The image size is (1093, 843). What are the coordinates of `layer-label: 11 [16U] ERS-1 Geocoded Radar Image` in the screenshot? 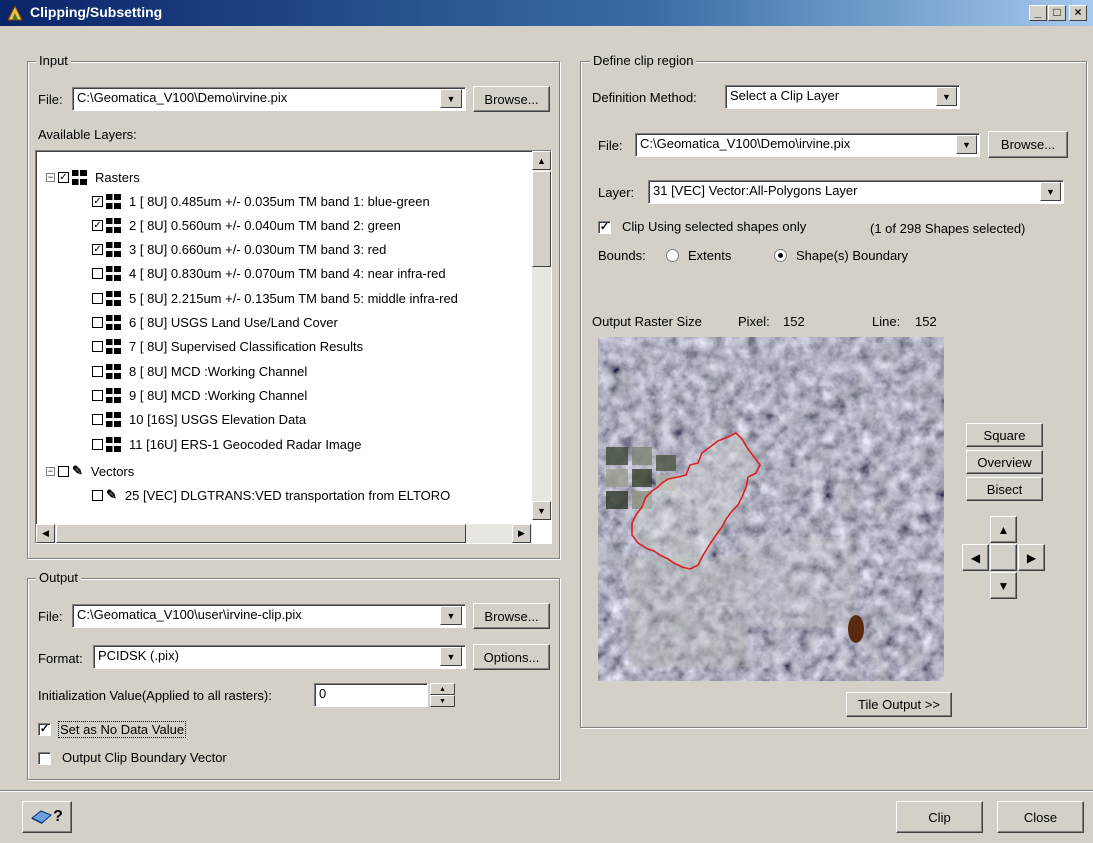 It's located at (245, 444).